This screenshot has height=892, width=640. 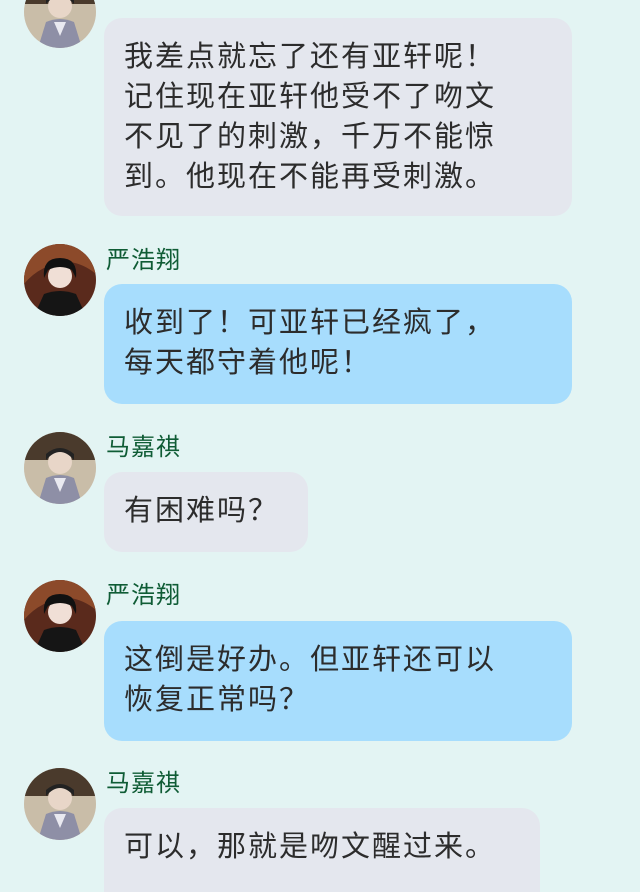 I want to click on message-bubble: 这倒是好办。但亚轩还可以 恢复正常吗？, so click(x=338, y=681).